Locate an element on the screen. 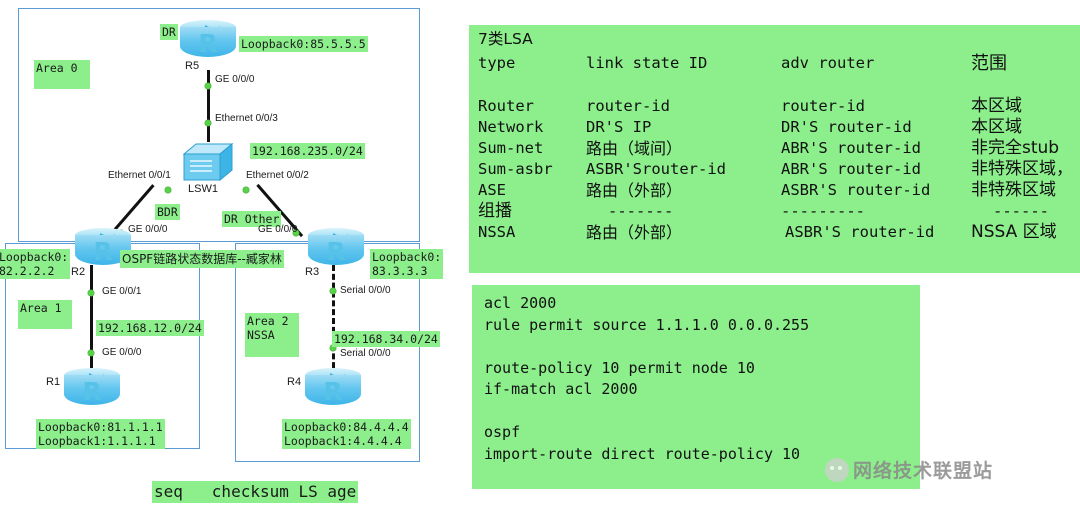 The image size is (1080, 508). lsa-cell-adv: router-id is located at coordinates (823, 106).